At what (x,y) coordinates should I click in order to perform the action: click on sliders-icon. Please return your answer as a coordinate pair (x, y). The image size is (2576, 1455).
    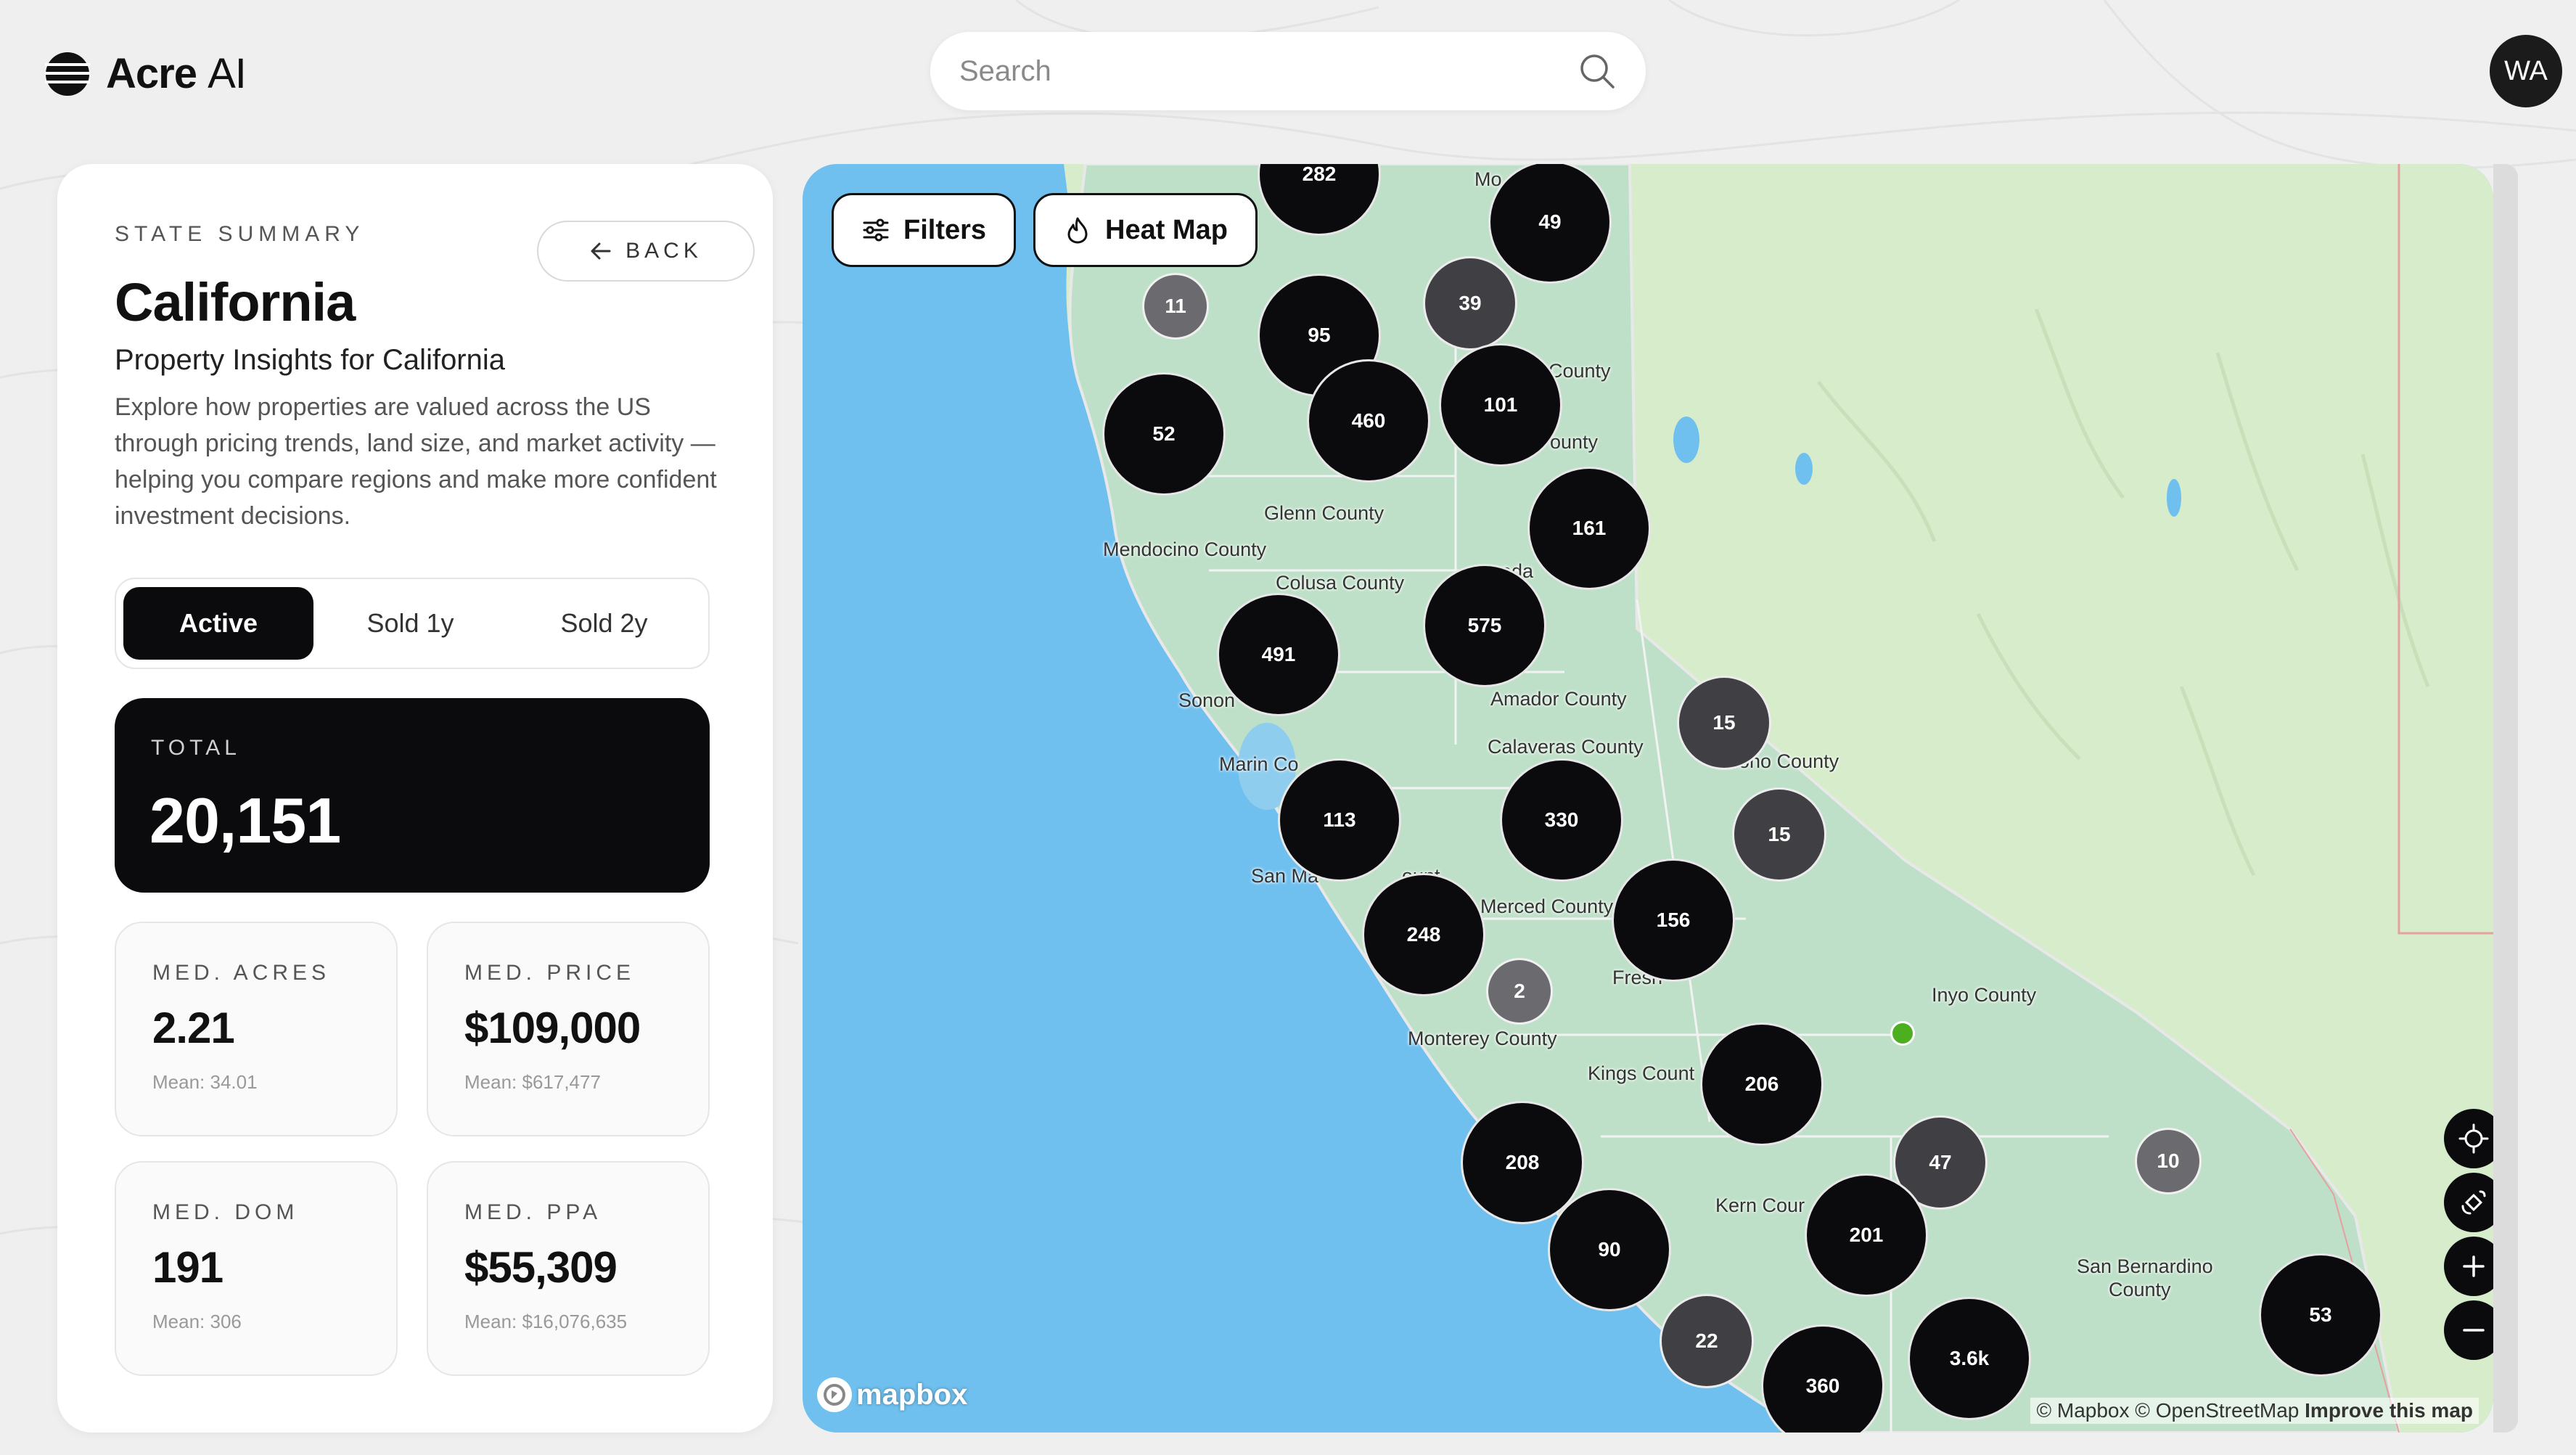
    Looking at the image, I should click on (876, 230).